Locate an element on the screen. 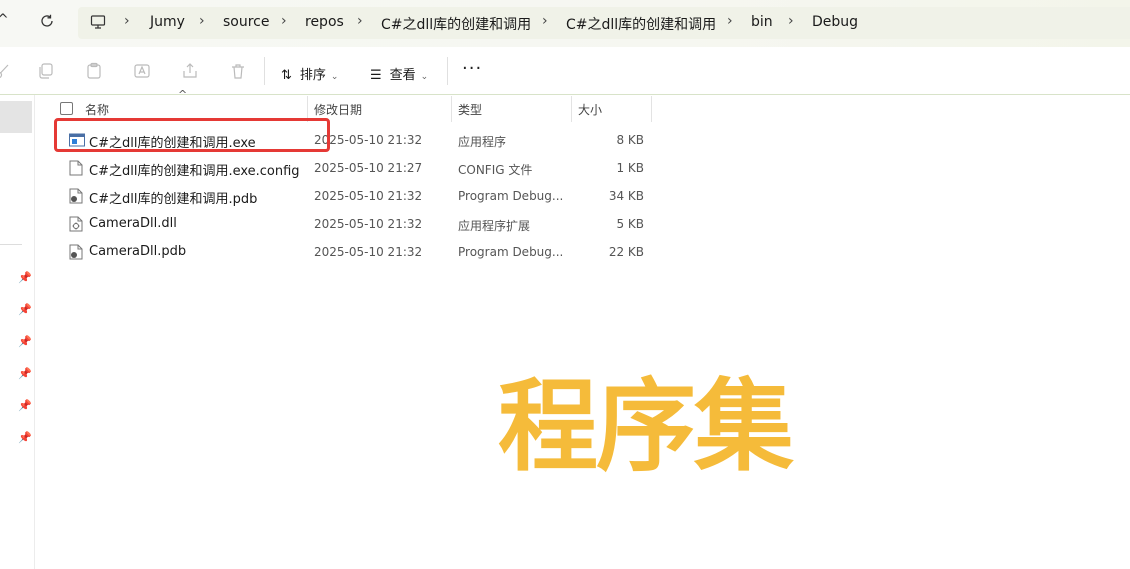  nav-selected-item is located at coordinates (16, 117).